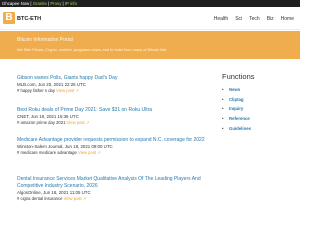 The height and width of the screenshot is (240, 320). I want to click on function-label: Cliptag, so click(236, 99).